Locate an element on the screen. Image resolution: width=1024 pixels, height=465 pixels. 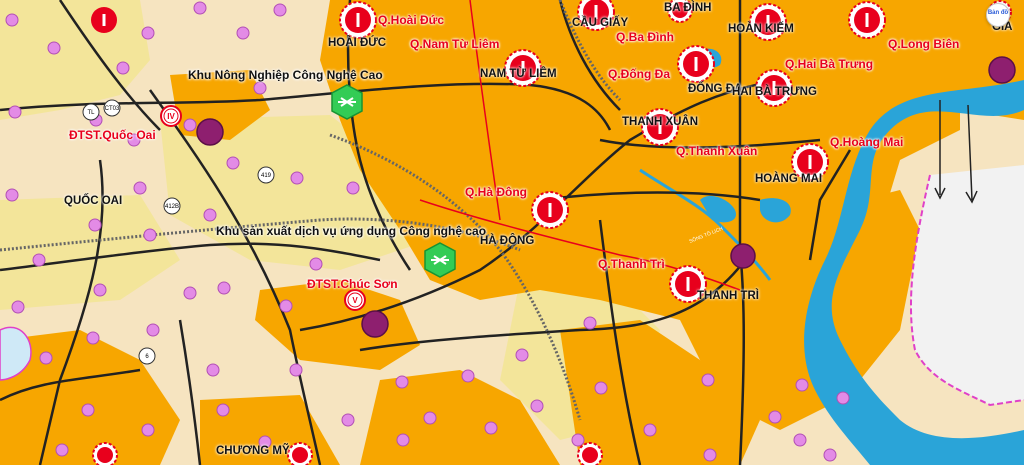
area-thanh-xuan: THANH XUÂN is located at coordinates (660, 122).